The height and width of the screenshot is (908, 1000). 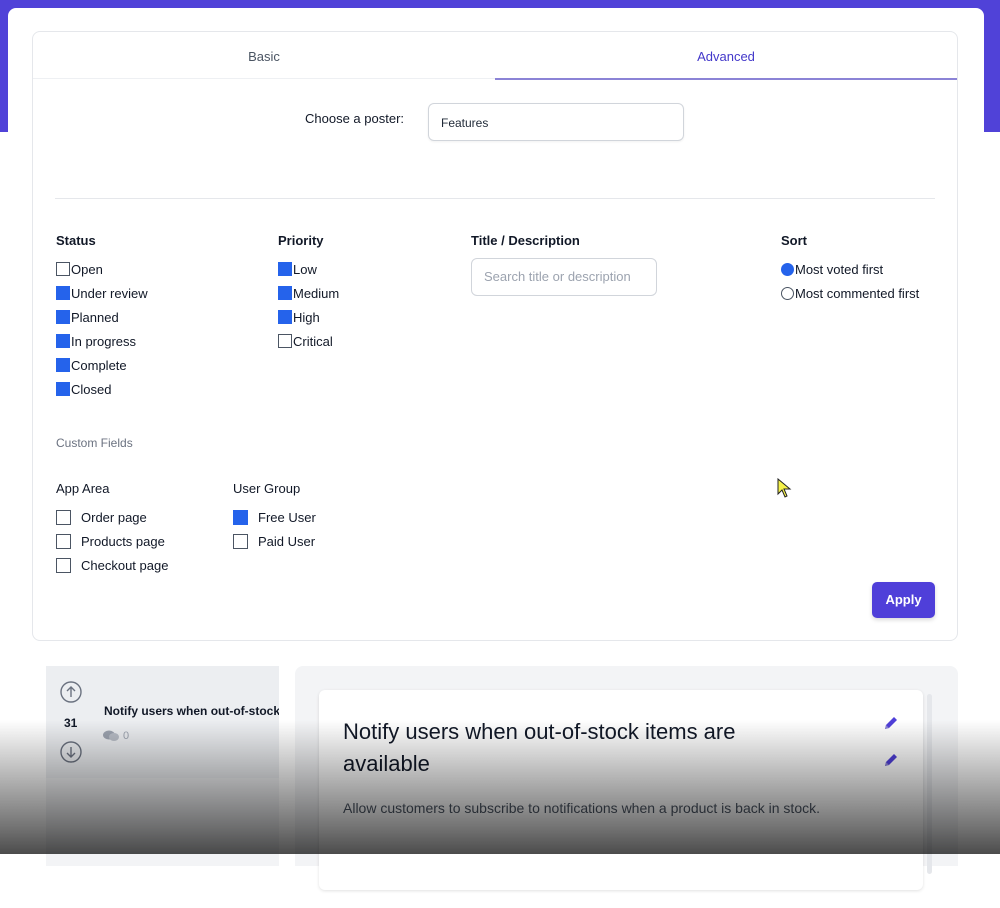 What do you see at coordinates (285, 317) in the screenshot?
I see `priority-high-checkbox` at bounding box center [285, 317].